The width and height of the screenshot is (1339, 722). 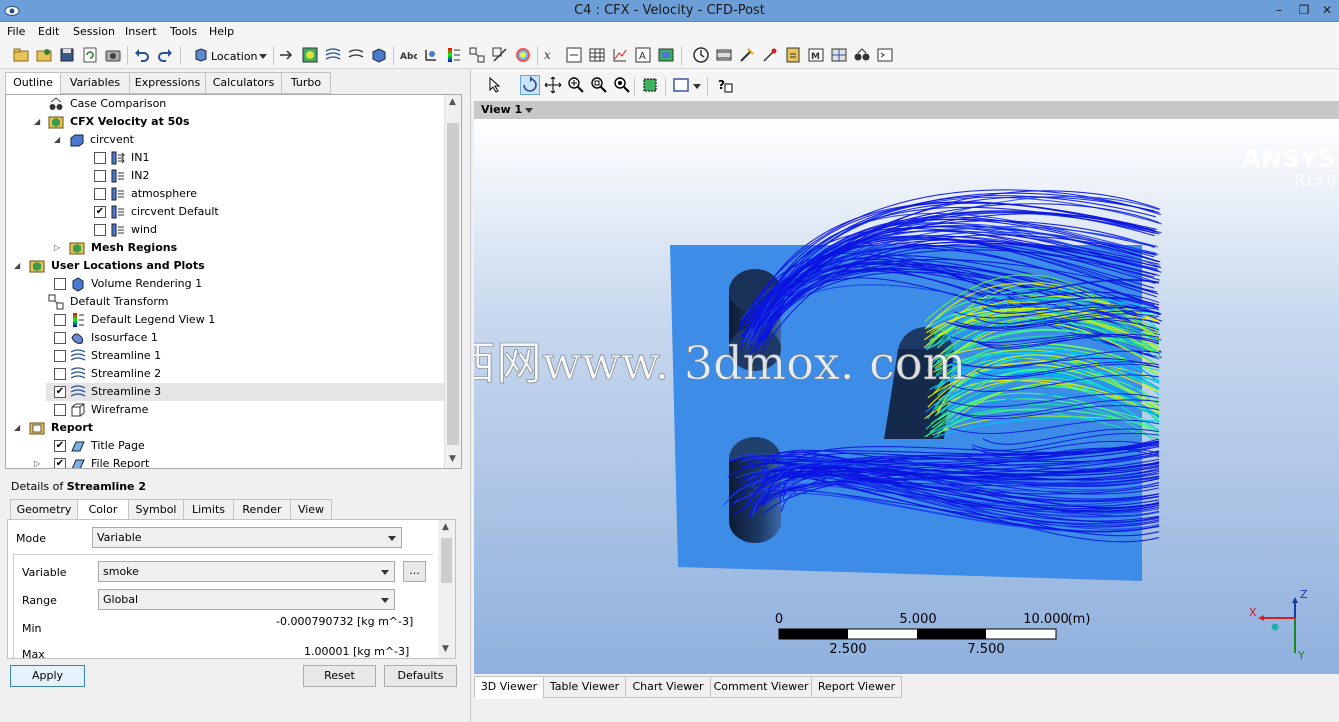 What do you see at coordinates (226, 194) in the screenshot?
I see `tree-item-atmosphere: atmosphere` at bounding box center [226, 194].